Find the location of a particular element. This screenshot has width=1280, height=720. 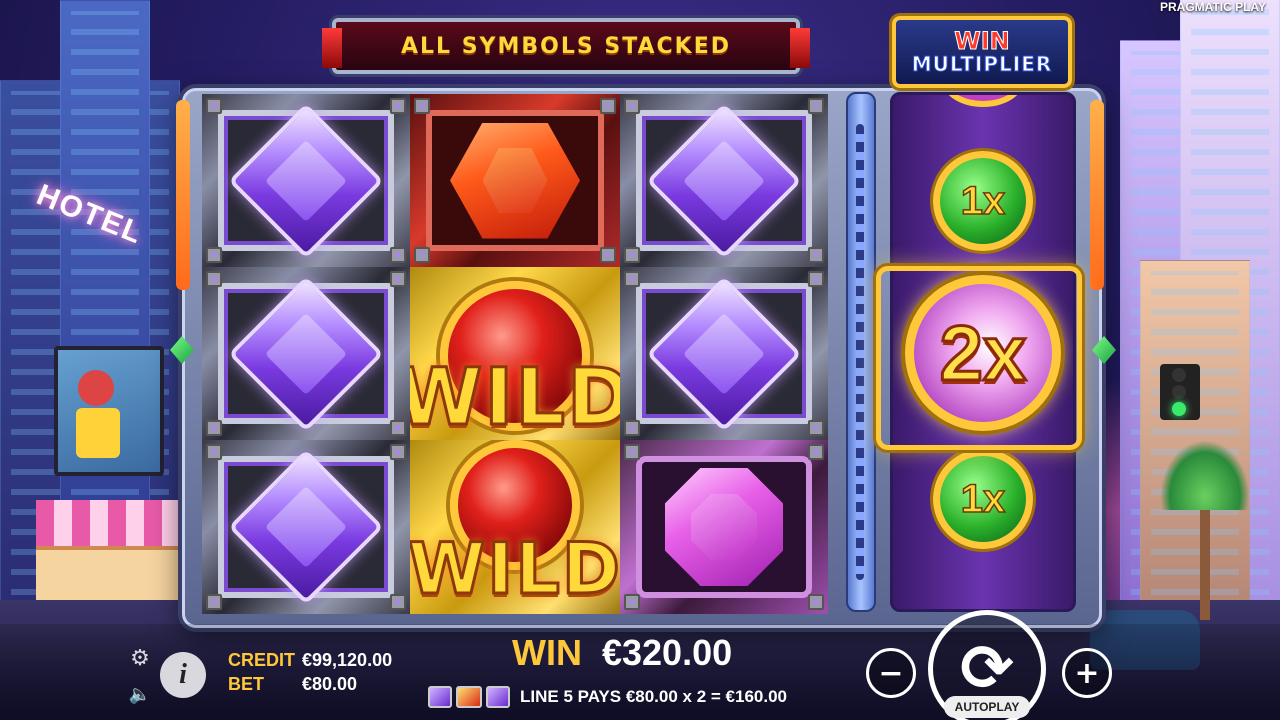

payline-info: LINE 5 PAYS €80.00 x 2 = €160.00 is located at coordinates (607, 697).